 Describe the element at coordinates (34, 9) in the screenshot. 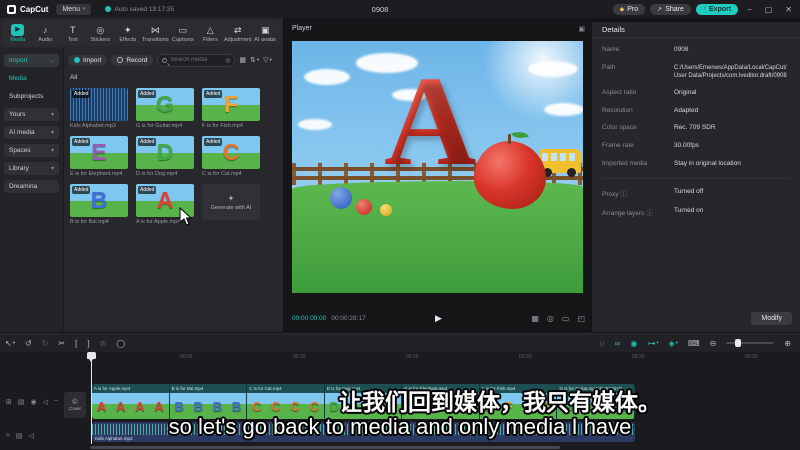

I see `app-name: CapCut` at that location.